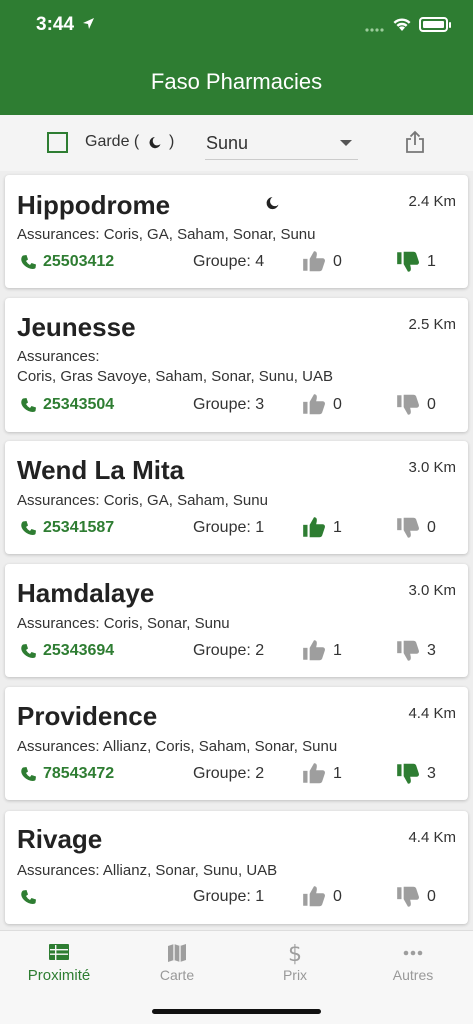  I want to click on pharmacy-group: Groupe: 3, so click(229, 404).